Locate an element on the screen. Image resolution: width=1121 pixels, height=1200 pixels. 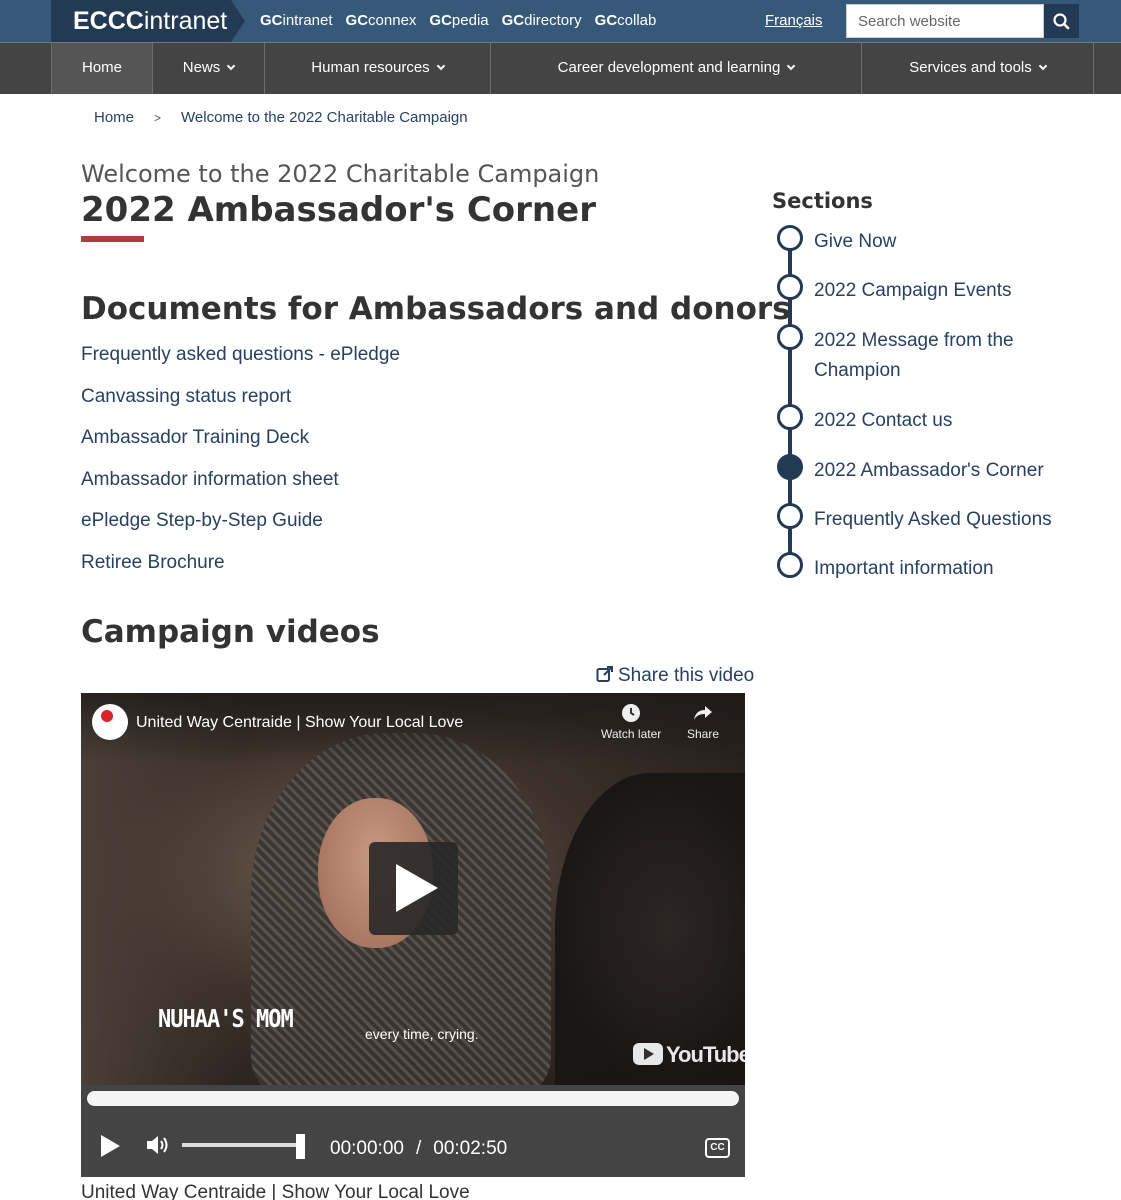
sections-heading: Sections is located at coordinates (822, 201).